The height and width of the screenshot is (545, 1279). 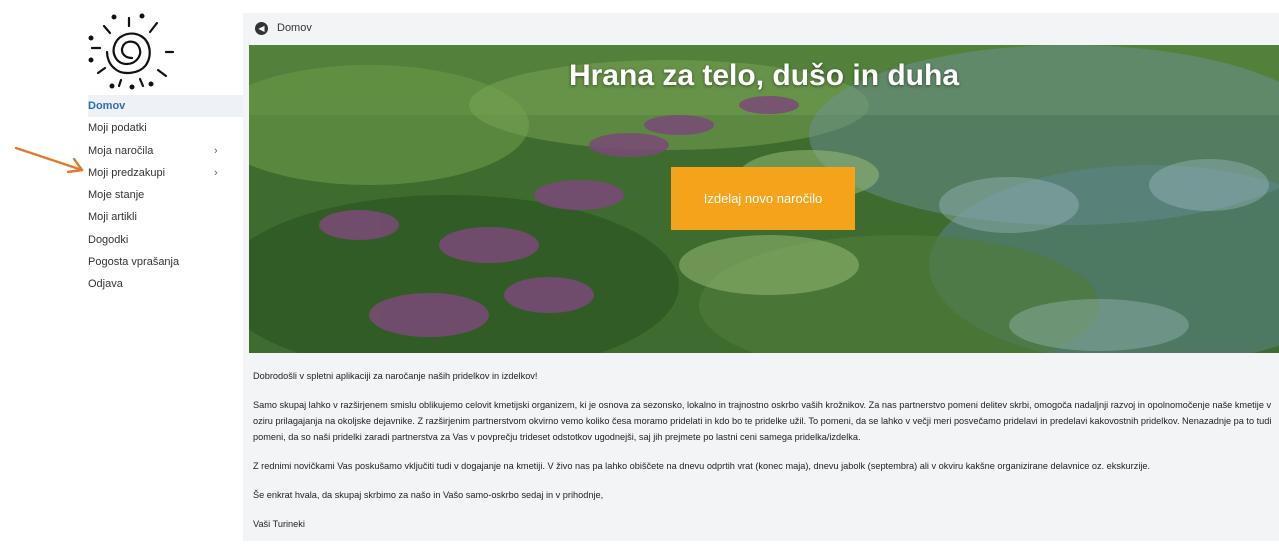 What do you see at coordinates (112, 217) in the screenshot?
I see `sidebar-item-label: Moji artikli` at bounding box center [112, 217].